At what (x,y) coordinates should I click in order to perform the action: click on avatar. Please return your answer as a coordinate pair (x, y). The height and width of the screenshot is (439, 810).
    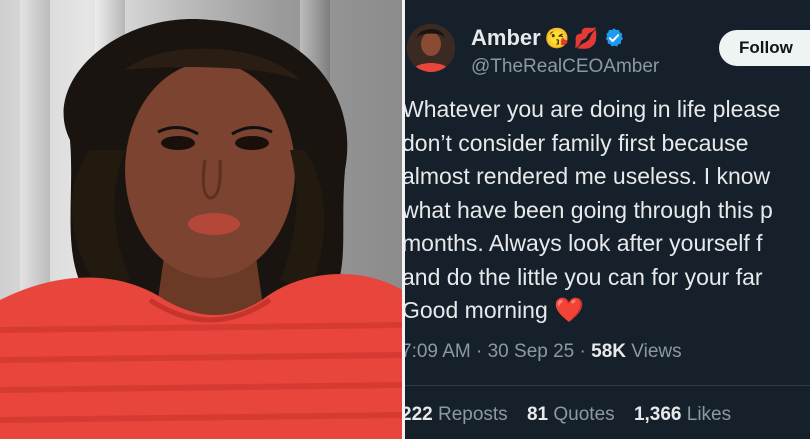
    Looking at the image, I should click on (431, 48).